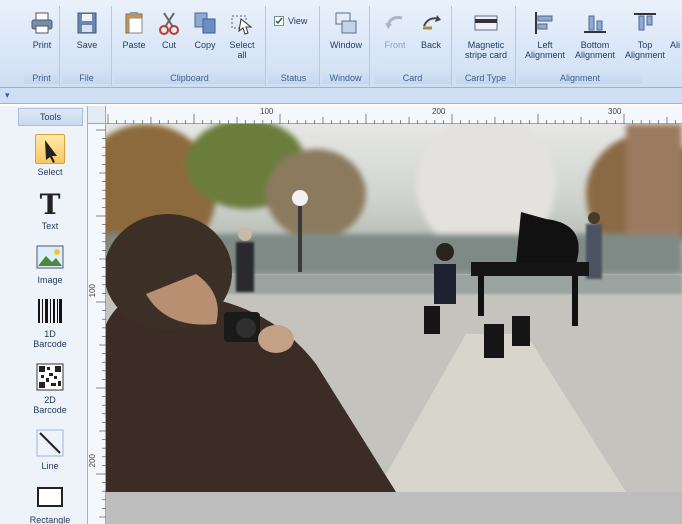  I want to click on printer-icon, so click(42, 23).